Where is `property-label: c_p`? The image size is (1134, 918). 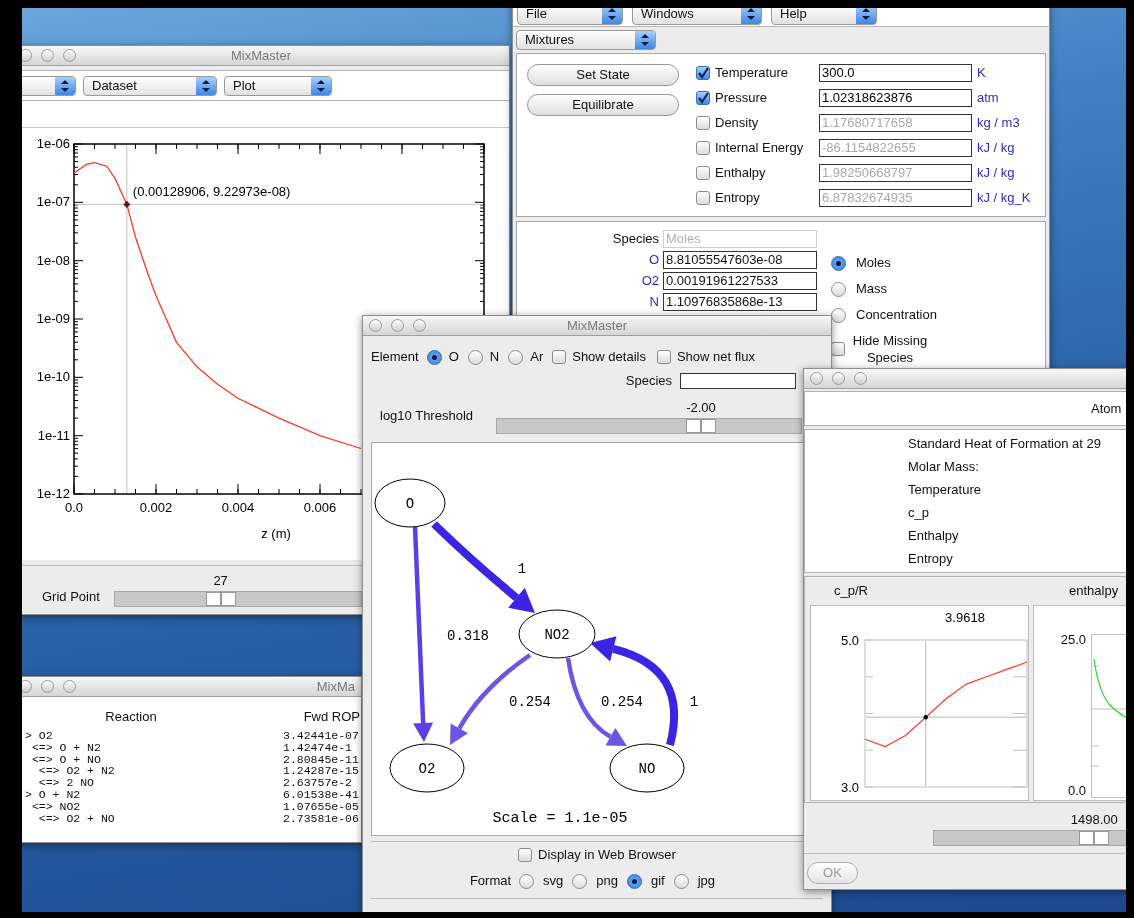
property-label: c_p is located at coordinates (918, 512).